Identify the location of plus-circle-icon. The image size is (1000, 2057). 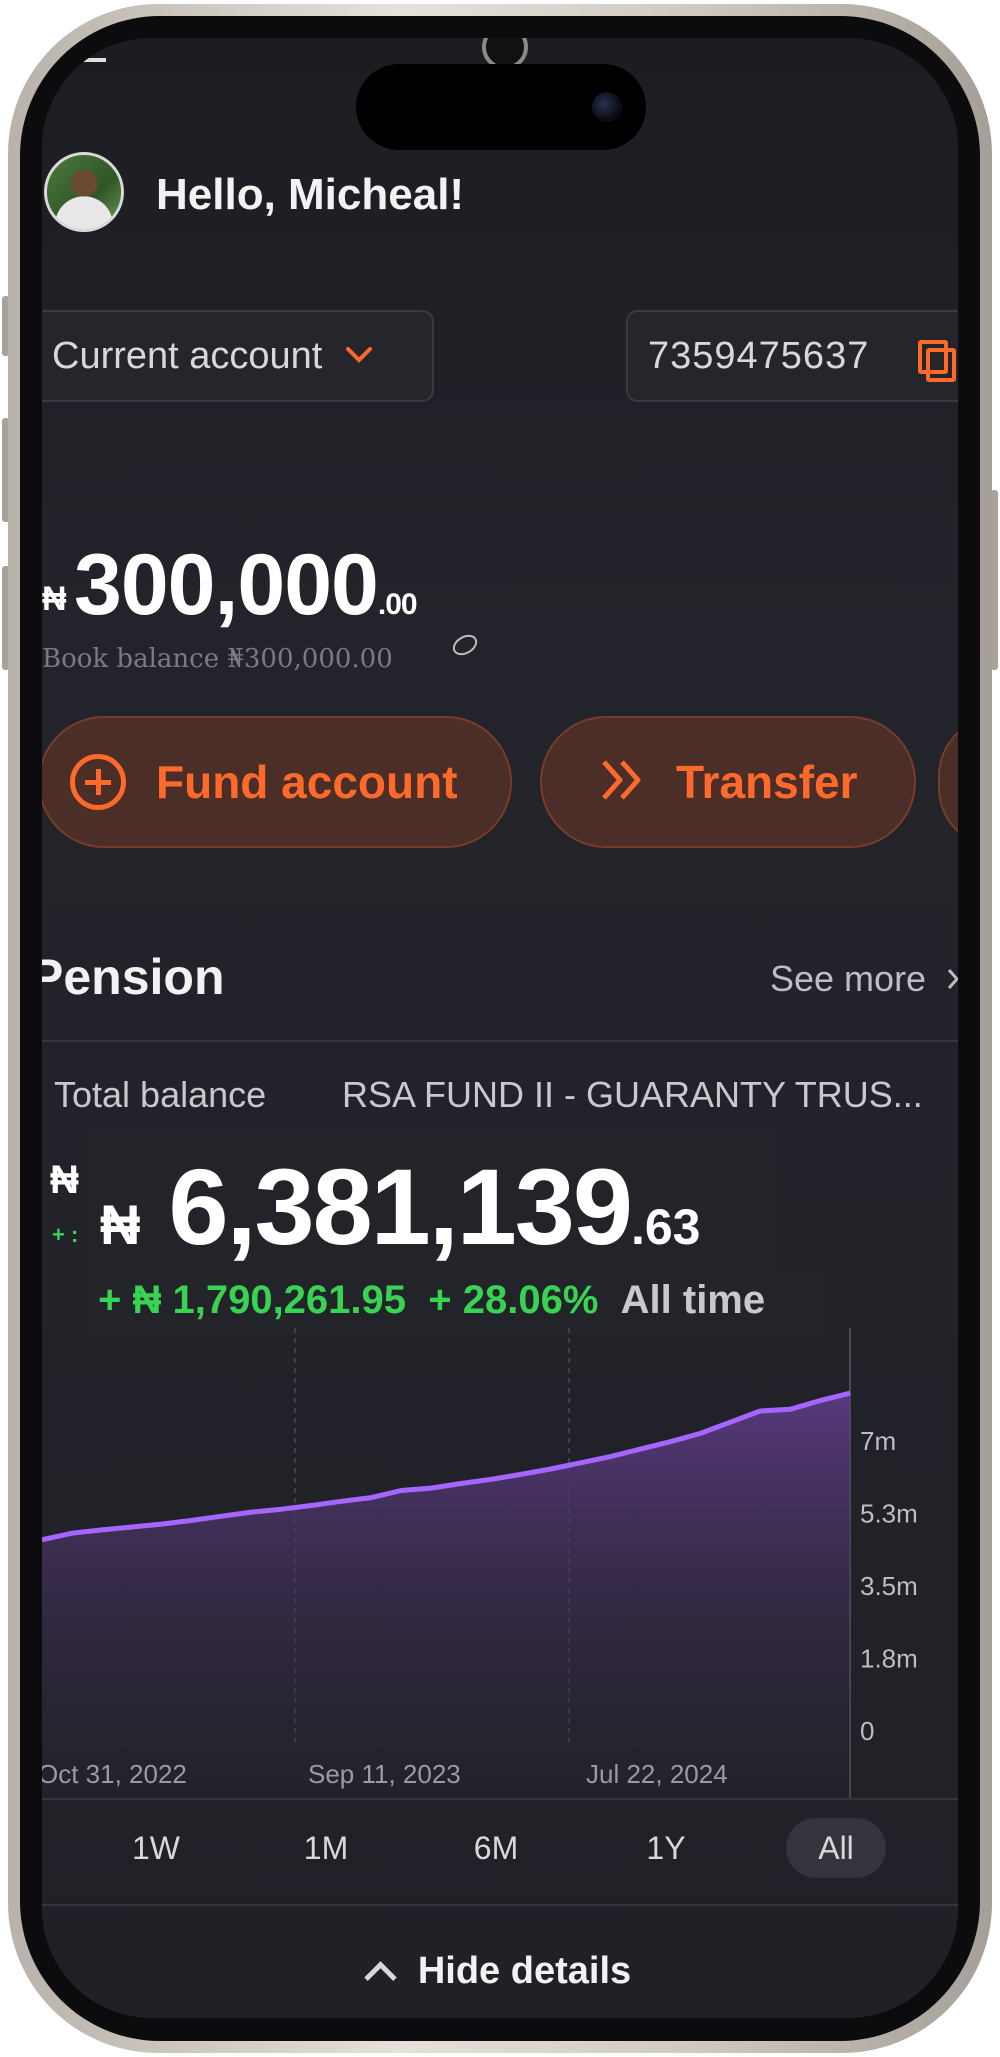
(98, 782).